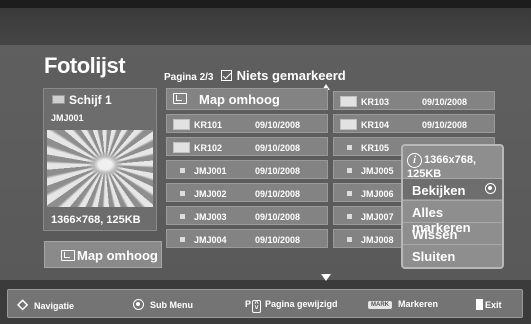 The height and width of the screenshot is (324, 531). What do you see at coordinates (96, 220) in the screenshot?
I see `thumbnail-resolution: 1366×768, 125KB` at bounding box center [96, 220].